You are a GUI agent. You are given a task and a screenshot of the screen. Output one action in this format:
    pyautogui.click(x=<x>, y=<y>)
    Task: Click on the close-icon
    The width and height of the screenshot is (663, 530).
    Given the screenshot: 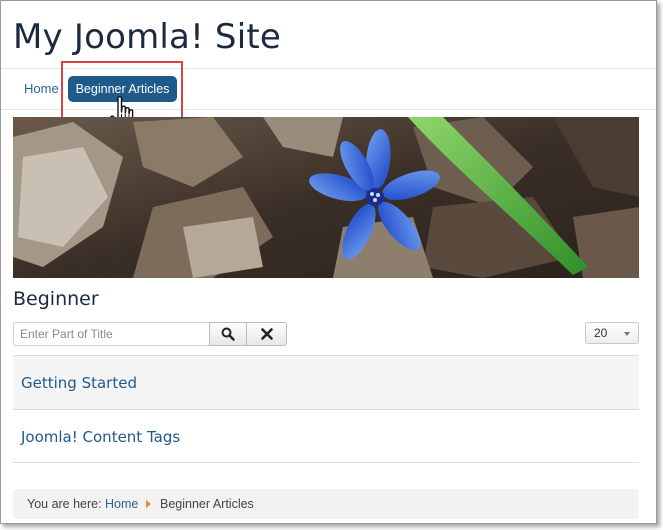 What is the action you would take?
    pyautogui.click(x=266, y=334)
    